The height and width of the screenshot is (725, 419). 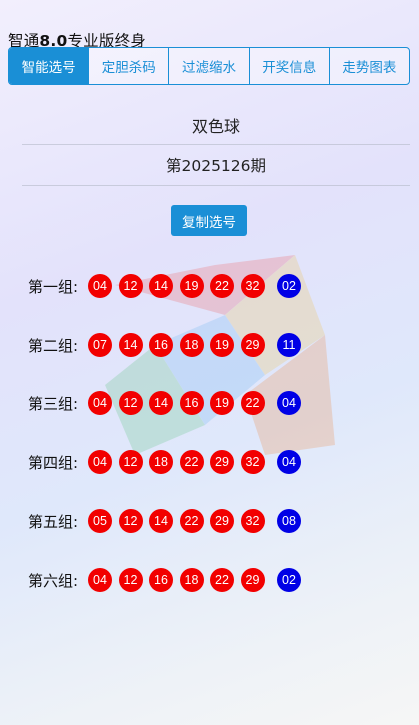 I want to click on tab-bar: 智能选号 定胆杀码 过滤缩水 开奖信息 走势图表, so click(x=209, y=66).